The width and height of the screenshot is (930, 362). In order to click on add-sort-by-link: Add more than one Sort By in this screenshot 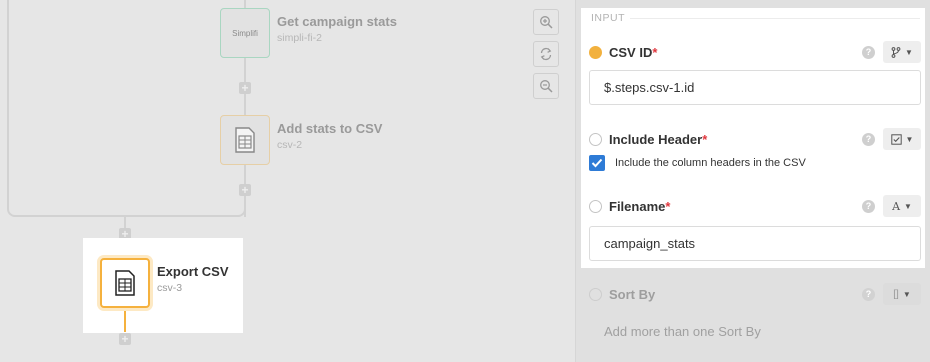, I will do `click(682, 331)`.